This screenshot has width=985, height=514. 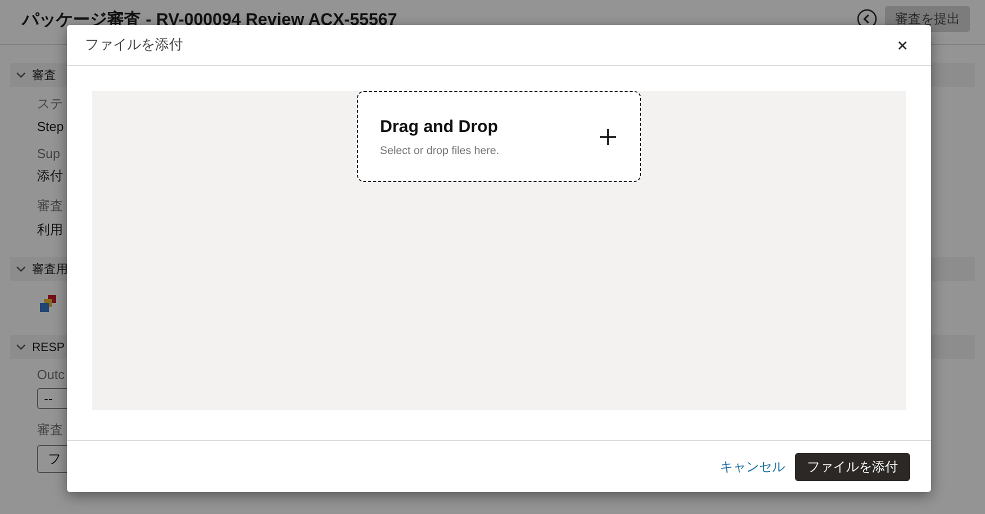 What do you see at coordinates (608, 136) in the screenshot?
I see `plus-icon` at bounding box center [608, 136].